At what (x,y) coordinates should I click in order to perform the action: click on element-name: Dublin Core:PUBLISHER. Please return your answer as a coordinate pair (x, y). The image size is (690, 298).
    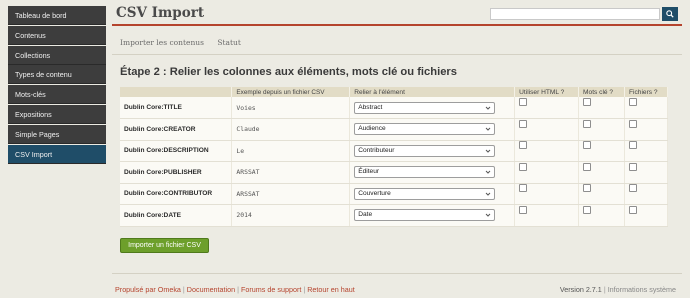
    Looking at the image, I should click on (176, 172).